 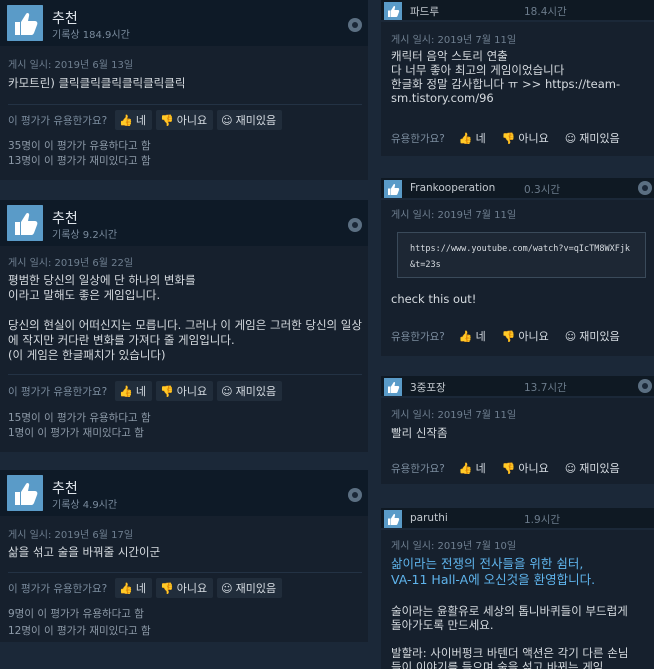 I want to click on review-body: 카모트린) 클릭클릭클릭클릭클릭클릭, so click(x=97, y=83).